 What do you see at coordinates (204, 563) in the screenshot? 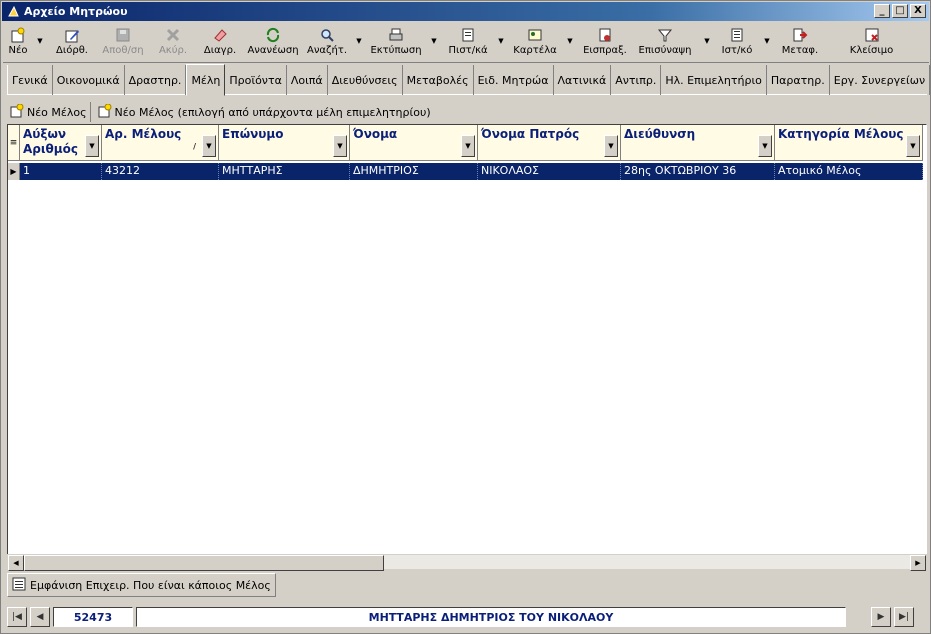
I see `scroll-thumb` at bounding box center [204, 563].